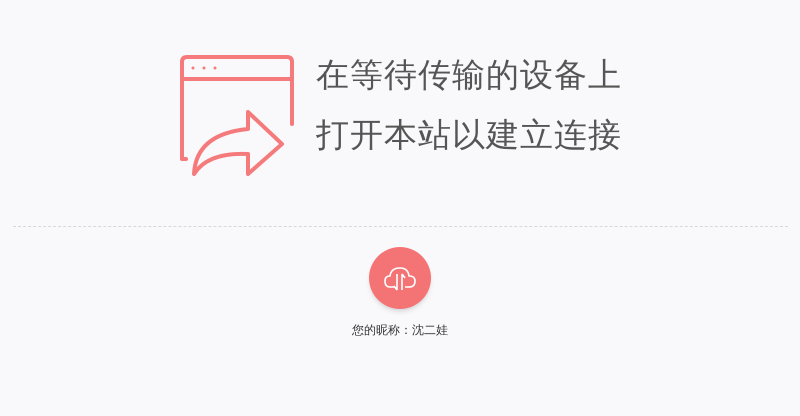 The height and width of the screenshot is (416, 800). Describe the element at coordinates (237, 116) in the screenshot. I see `window-share-icon` at that location.